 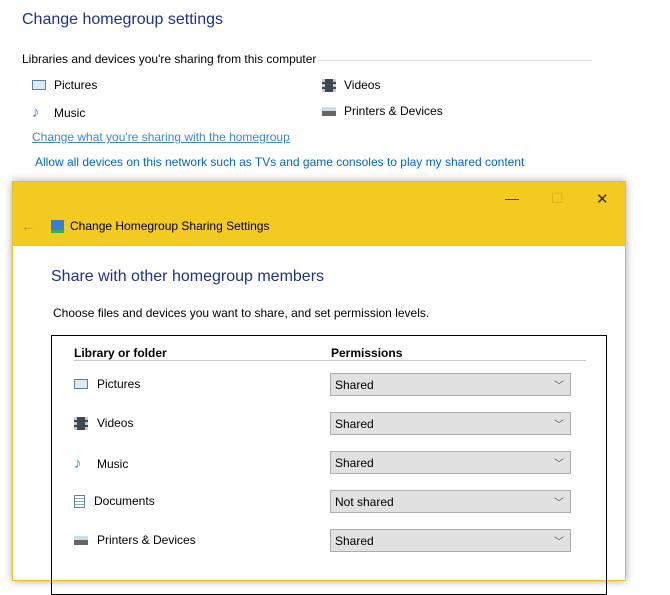 I want to click on homegroup-icon, so click(x=57, y=226).